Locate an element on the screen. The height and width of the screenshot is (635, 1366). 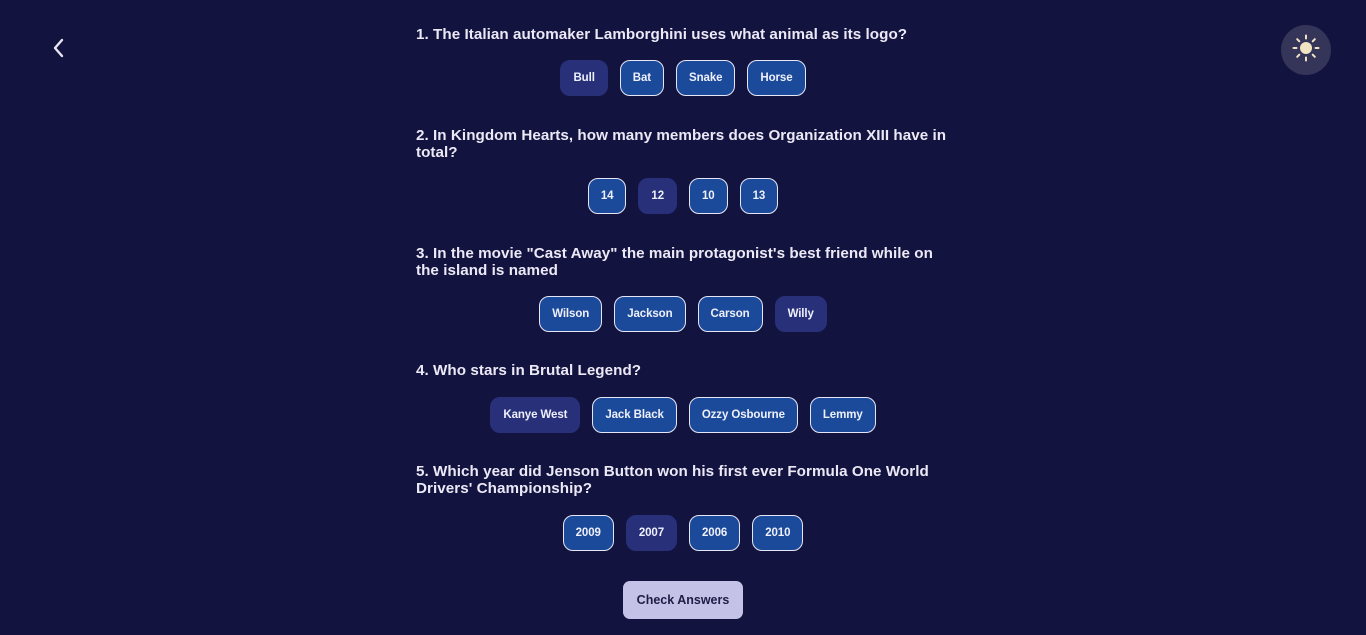
answer-option: Kanye West is located at coordinates (535, 415).